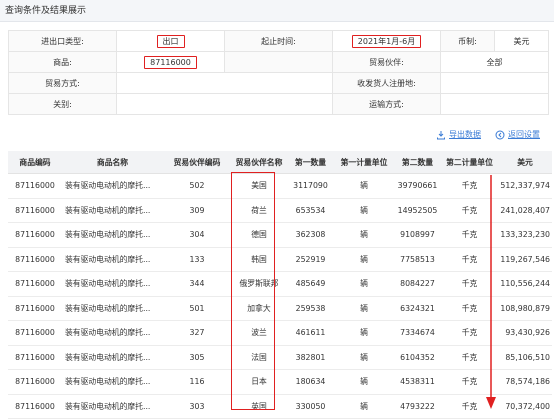 The width and height of the screenshot is (554, 419). What do you see at coordinates (259, 333) in the screenshot?
I see `partner-name-cell: 波兰` at bounding box center [259, 333].